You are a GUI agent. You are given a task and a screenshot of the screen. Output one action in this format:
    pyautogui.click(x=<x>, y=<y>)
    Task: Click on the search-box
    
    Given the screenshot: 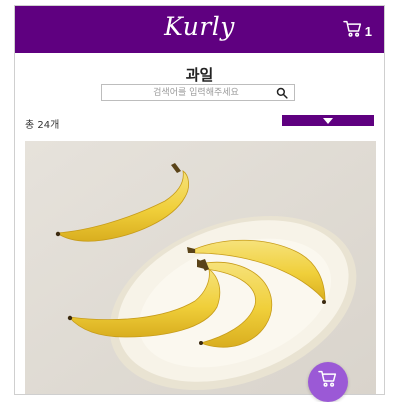 What is the action you would take?
    pyautogui.click(x=198, y=92)
    